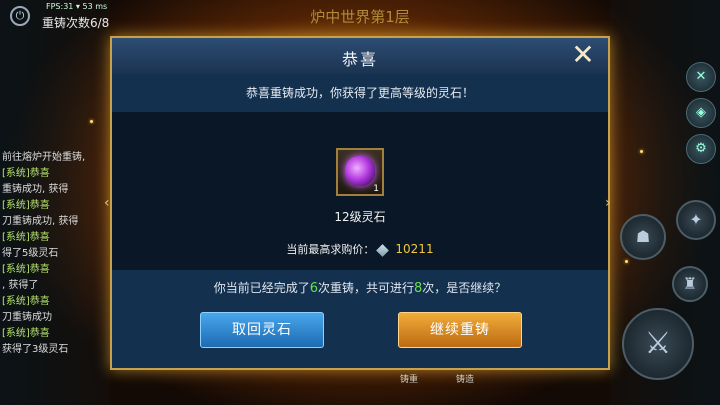 This screenshot has height=405, width=720. What do you see at coordinates (262, 330) in the screenshot?
I see `retrieve-stone-button: 取回灵石` at bounding box center [262, 330].